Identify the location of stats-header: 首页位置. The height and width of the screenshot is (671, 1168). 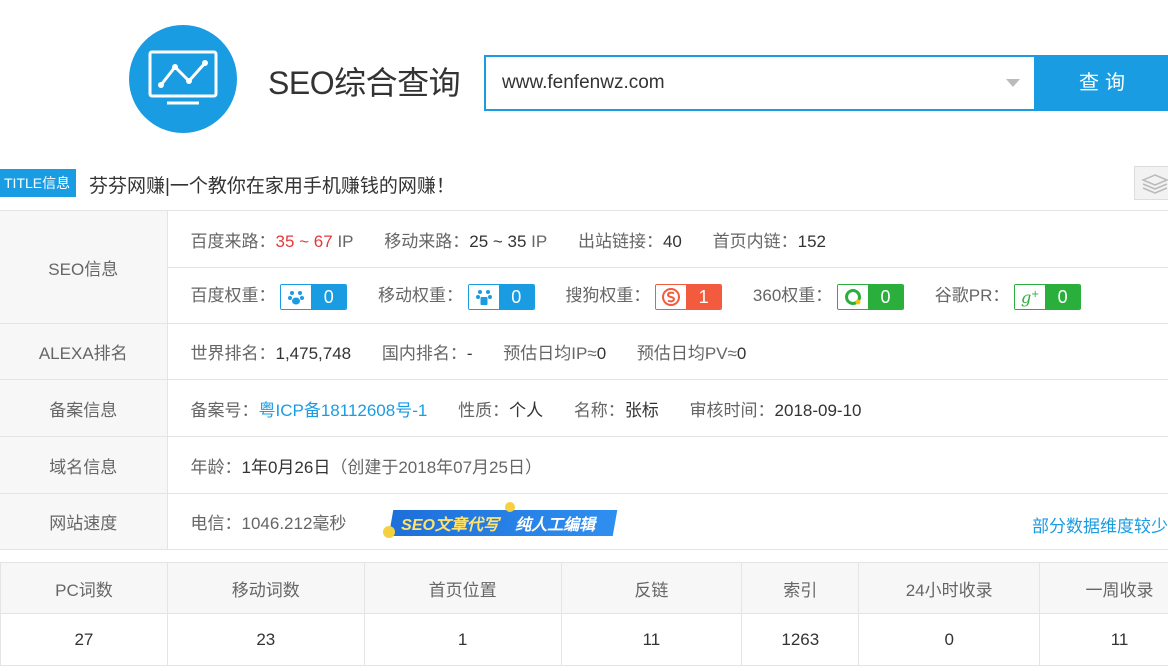
(462, 588).